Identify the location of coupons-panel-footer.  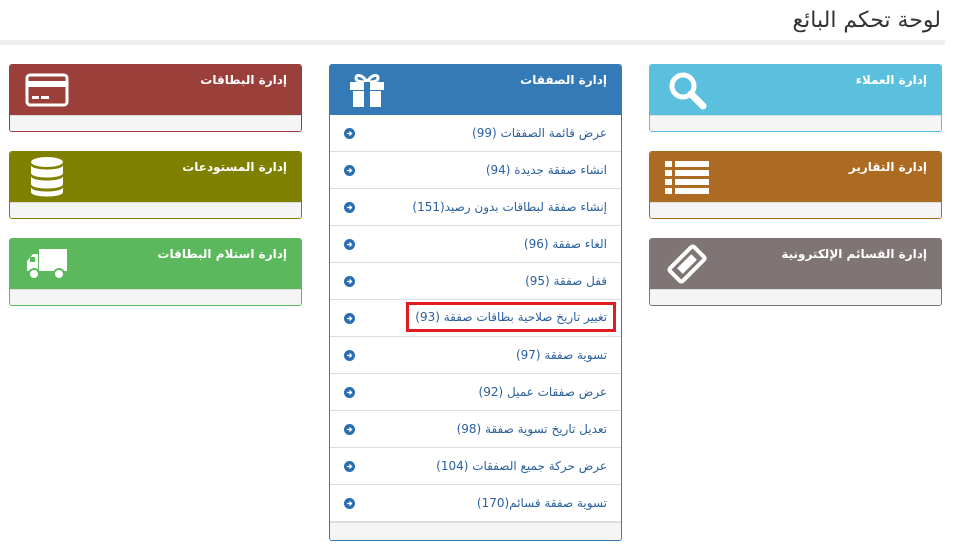
(795, 297).